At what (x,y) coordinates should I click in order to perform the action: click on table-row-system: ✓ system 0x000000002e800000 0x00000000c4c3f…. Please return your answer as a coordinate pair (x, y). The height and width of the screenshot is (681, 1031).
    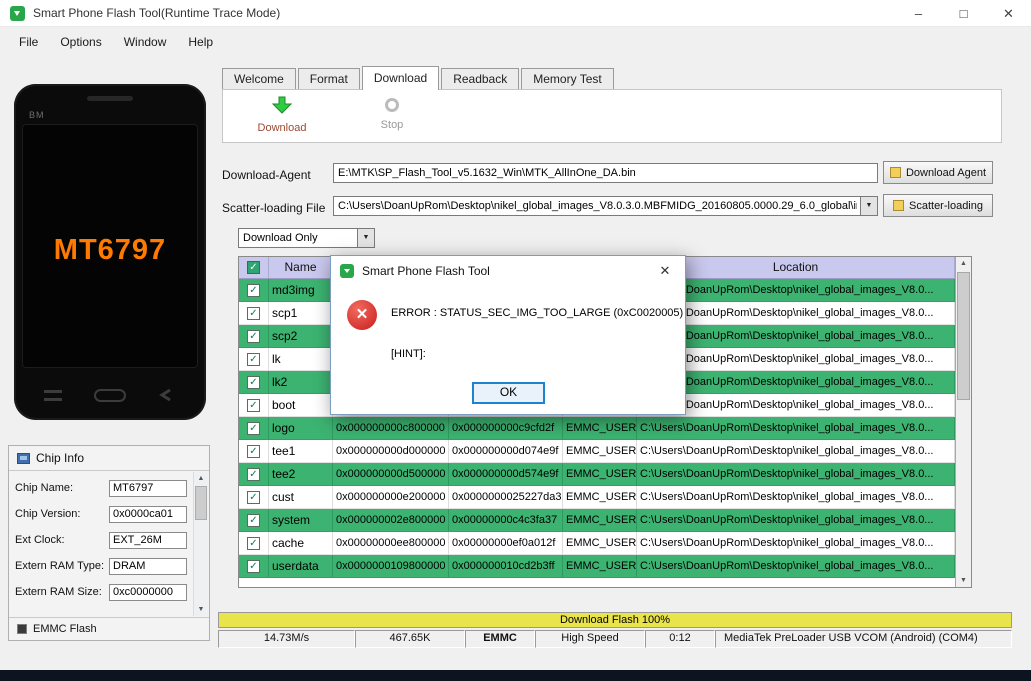
    Looking at the image, I should click on (605, 520).